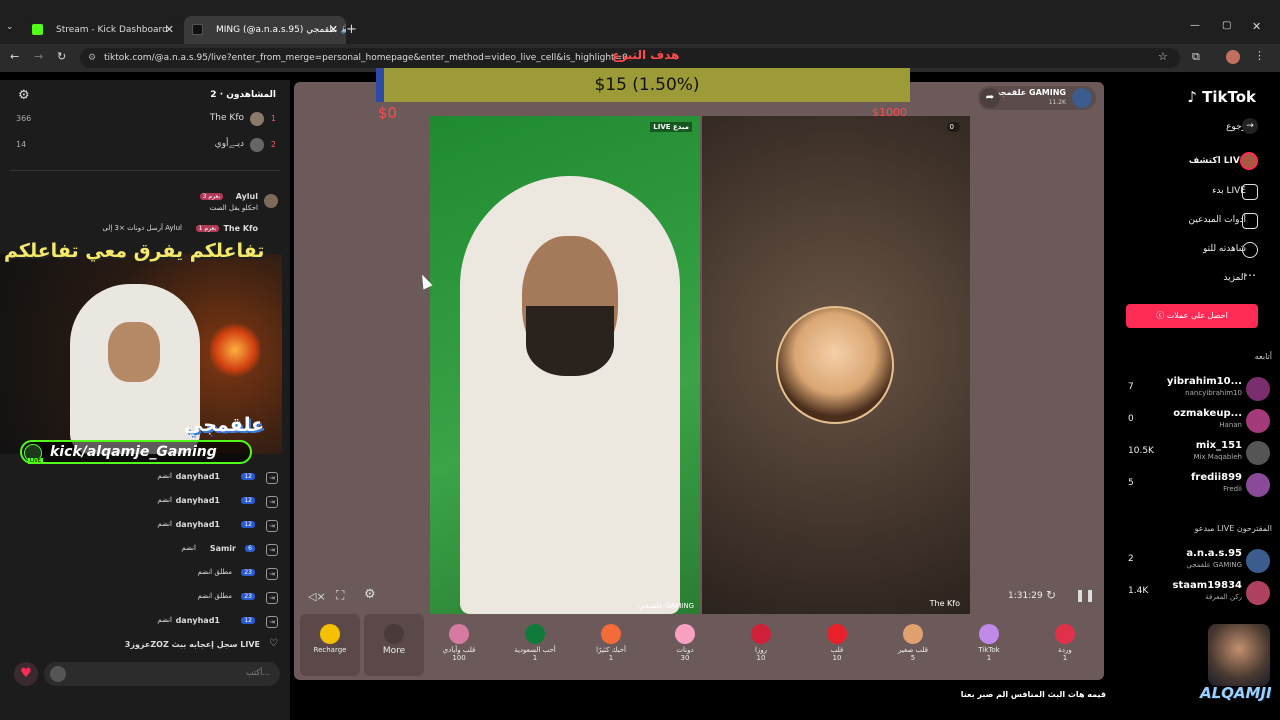 This screenshot has width=1280, height=720. Describe the element at coordinates (666, 606) in the screenshot. I see `host-name: علقمجي GAMING` at that location.